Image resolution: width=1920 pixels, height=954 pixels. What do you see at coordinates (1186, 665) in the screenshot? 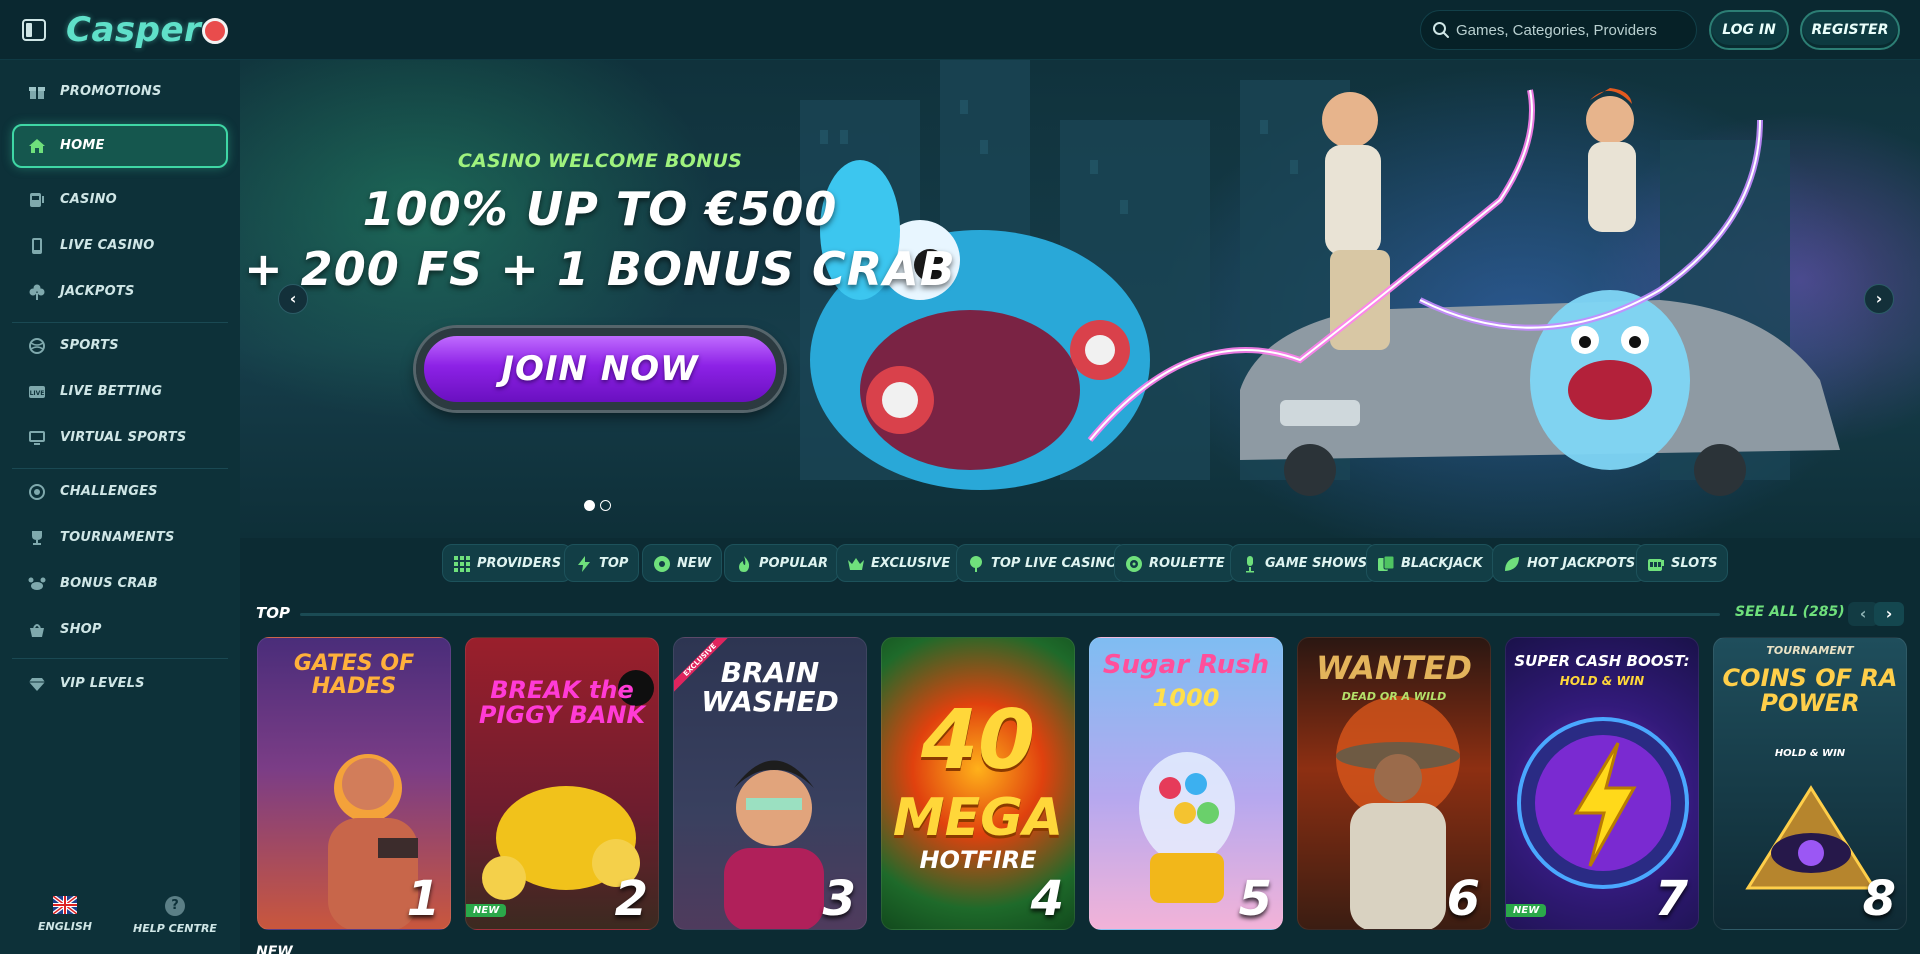
I see `game-title: Sugar Rush` at bounding box center [1186, 665].